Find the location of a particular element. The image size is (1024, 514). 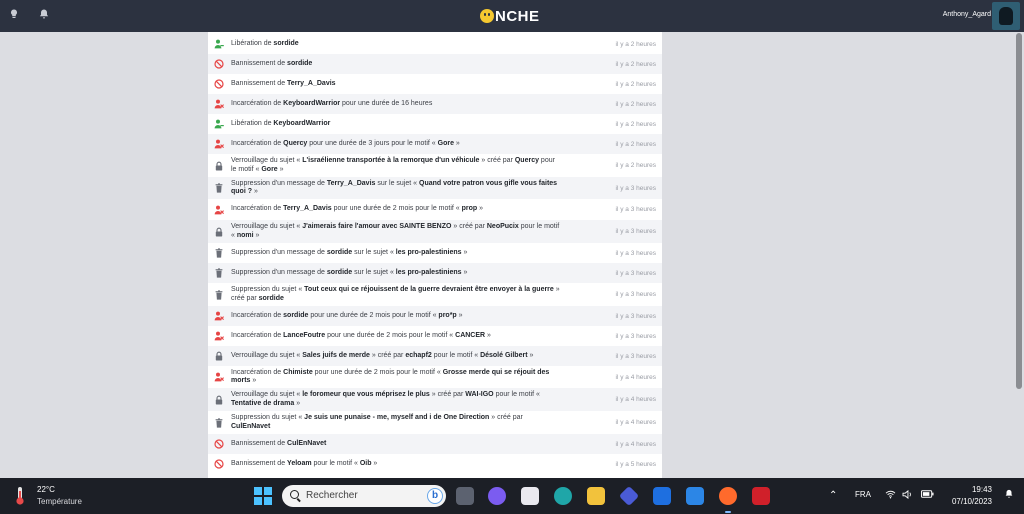

clock-date: 07/10/2023 is located at coordinates (968, 501).